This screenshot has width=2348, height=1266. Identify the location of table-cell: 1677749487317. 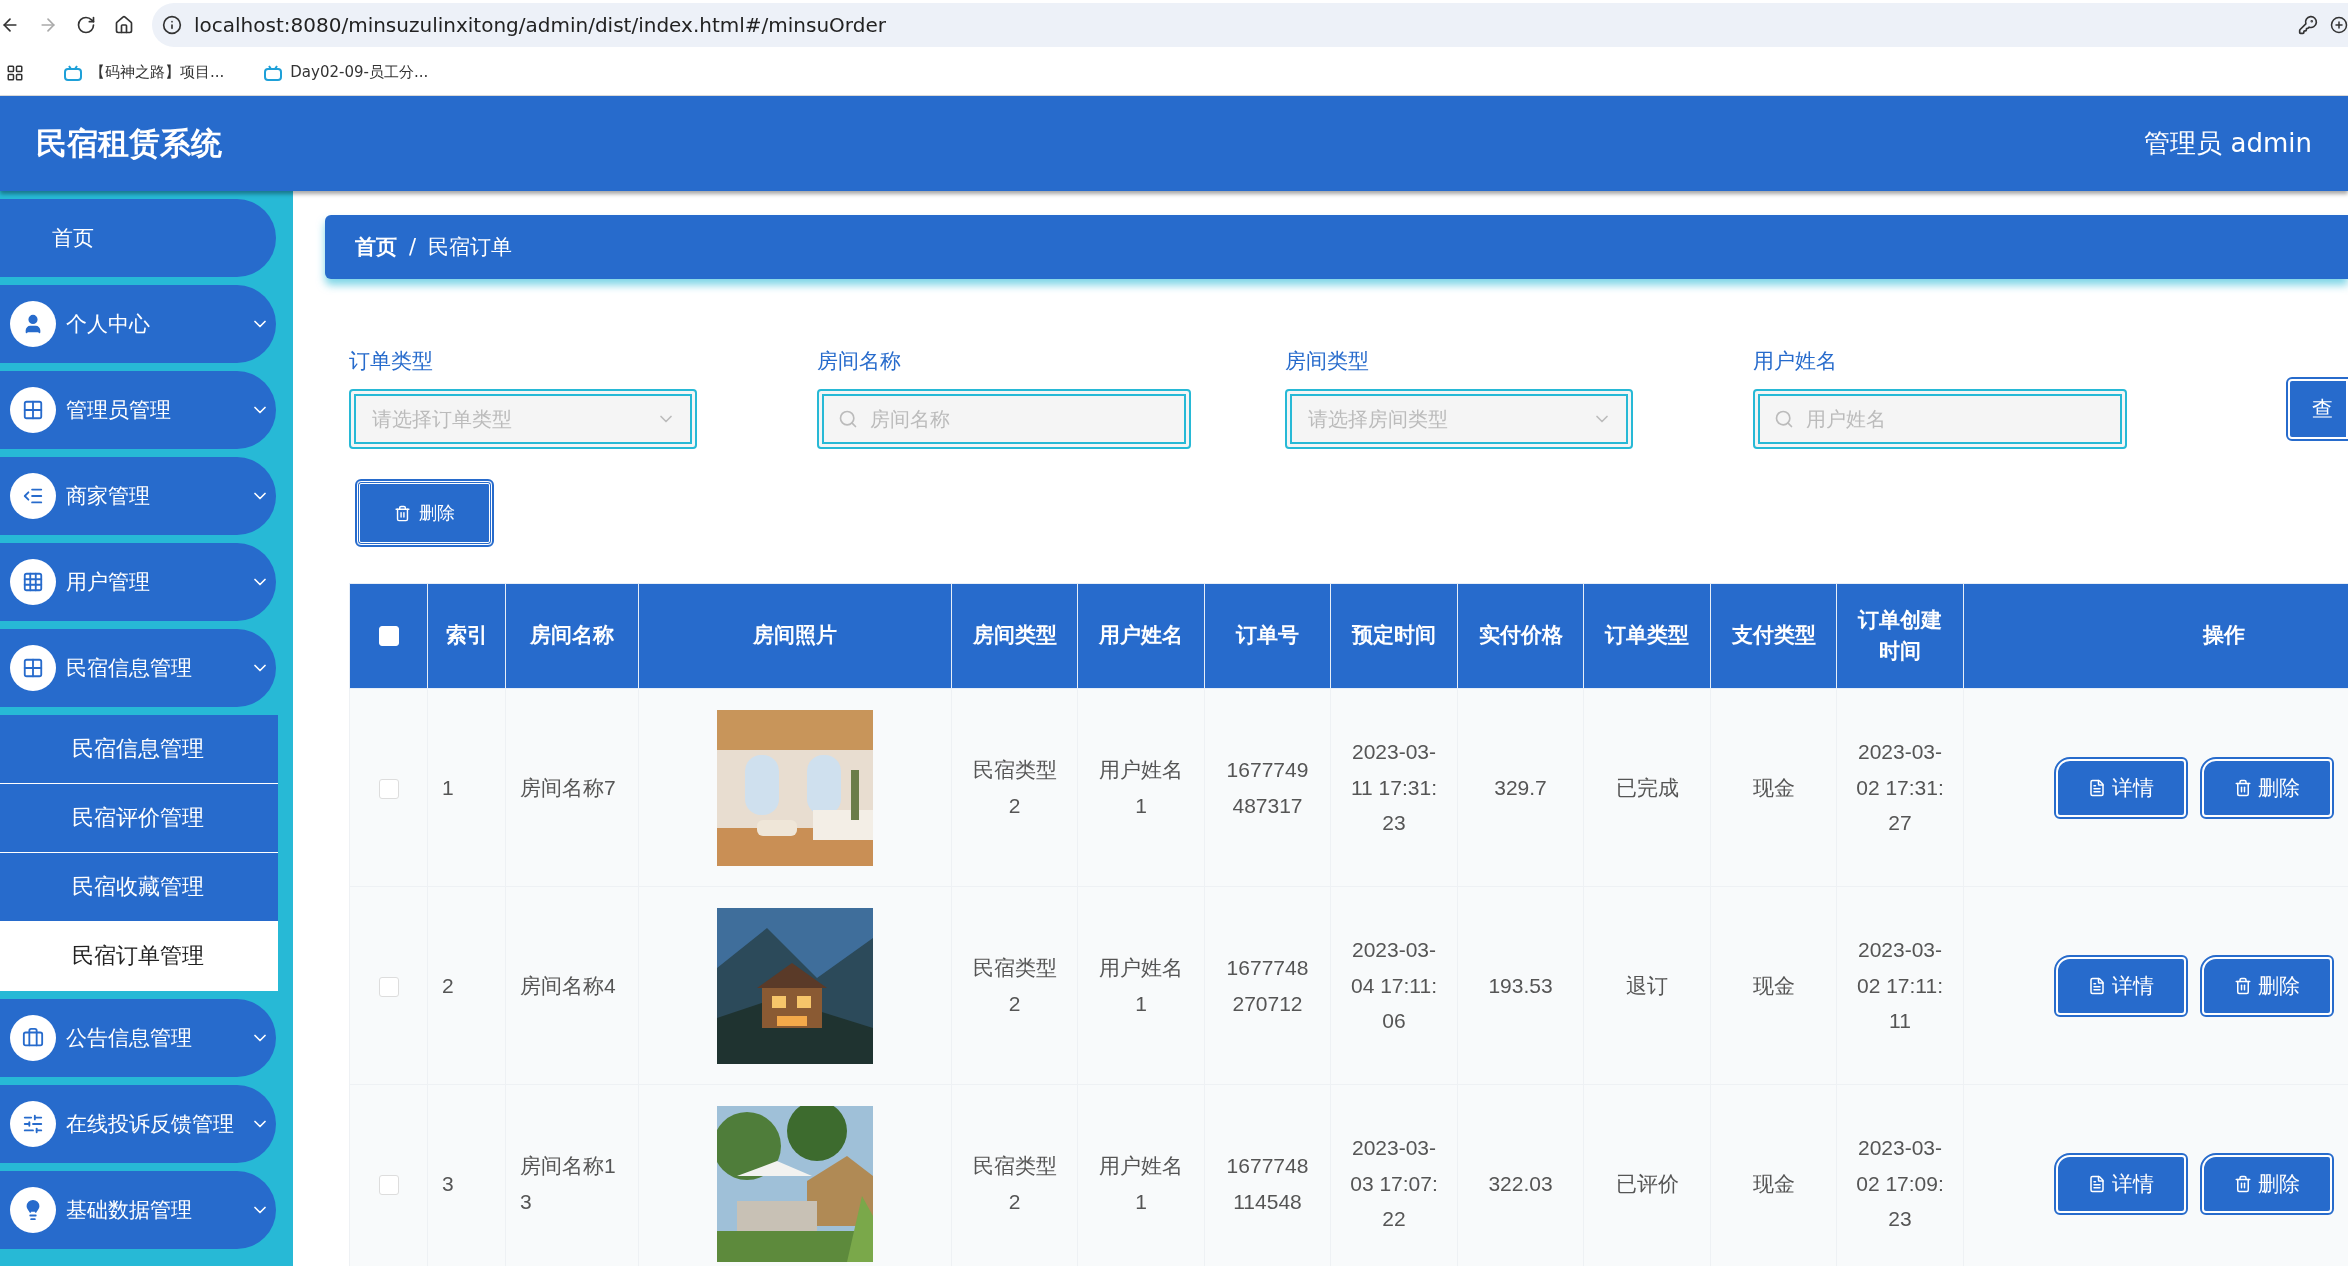
(1267, 787).